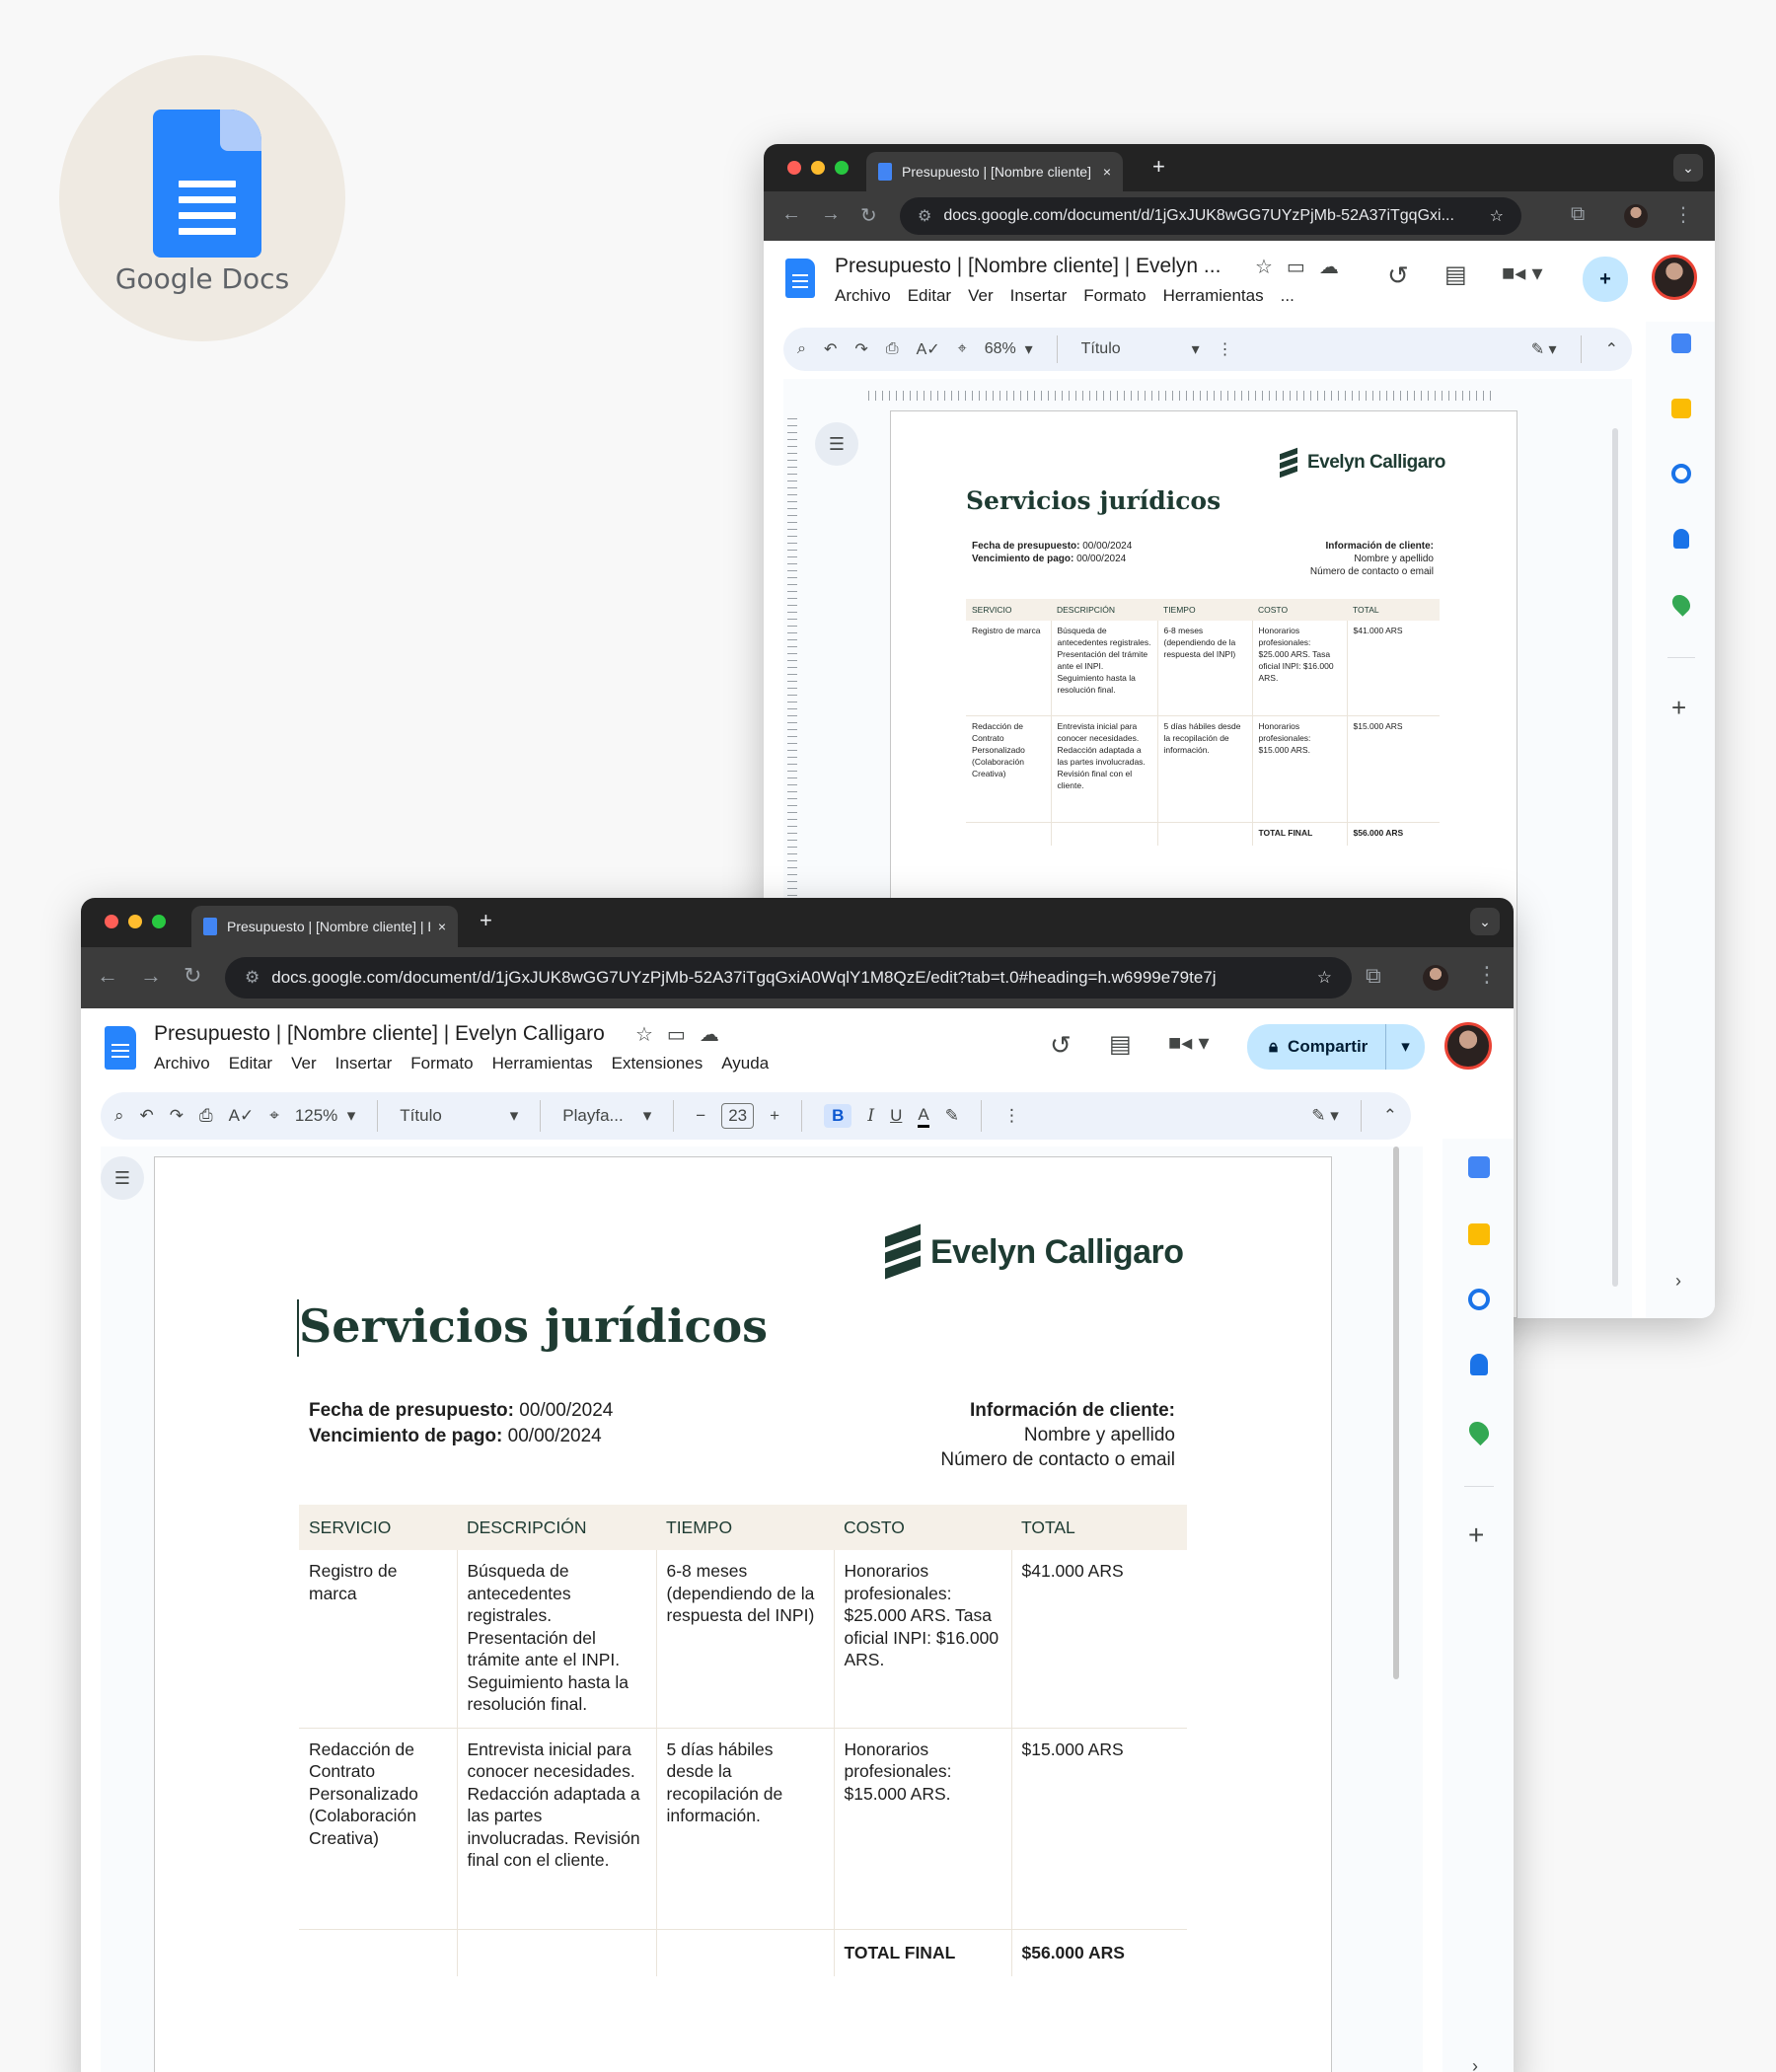 The width and height of the screenshot is (1776, 2072). I want to click on font-size-input: 23, so click(738, 1116).